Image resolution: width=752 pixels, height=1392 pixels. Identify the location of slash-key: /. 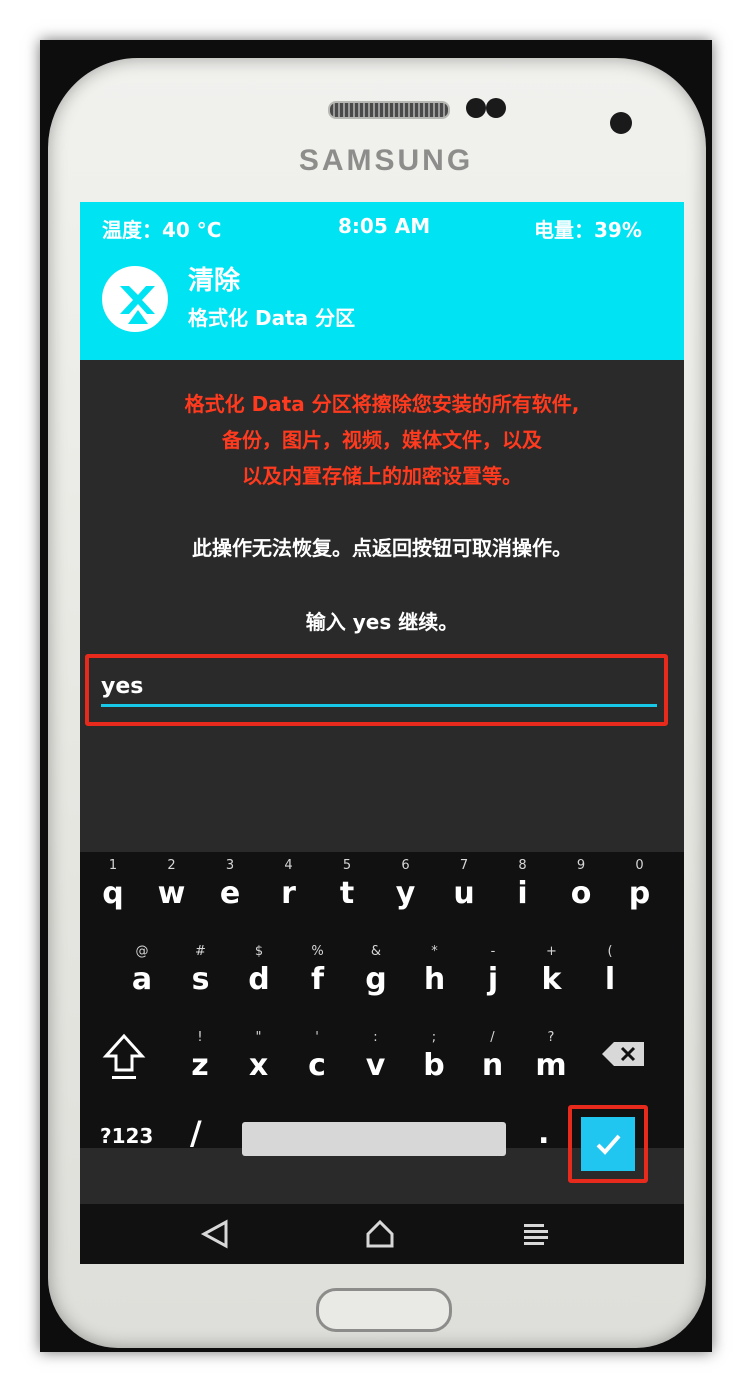
(196, 1133).